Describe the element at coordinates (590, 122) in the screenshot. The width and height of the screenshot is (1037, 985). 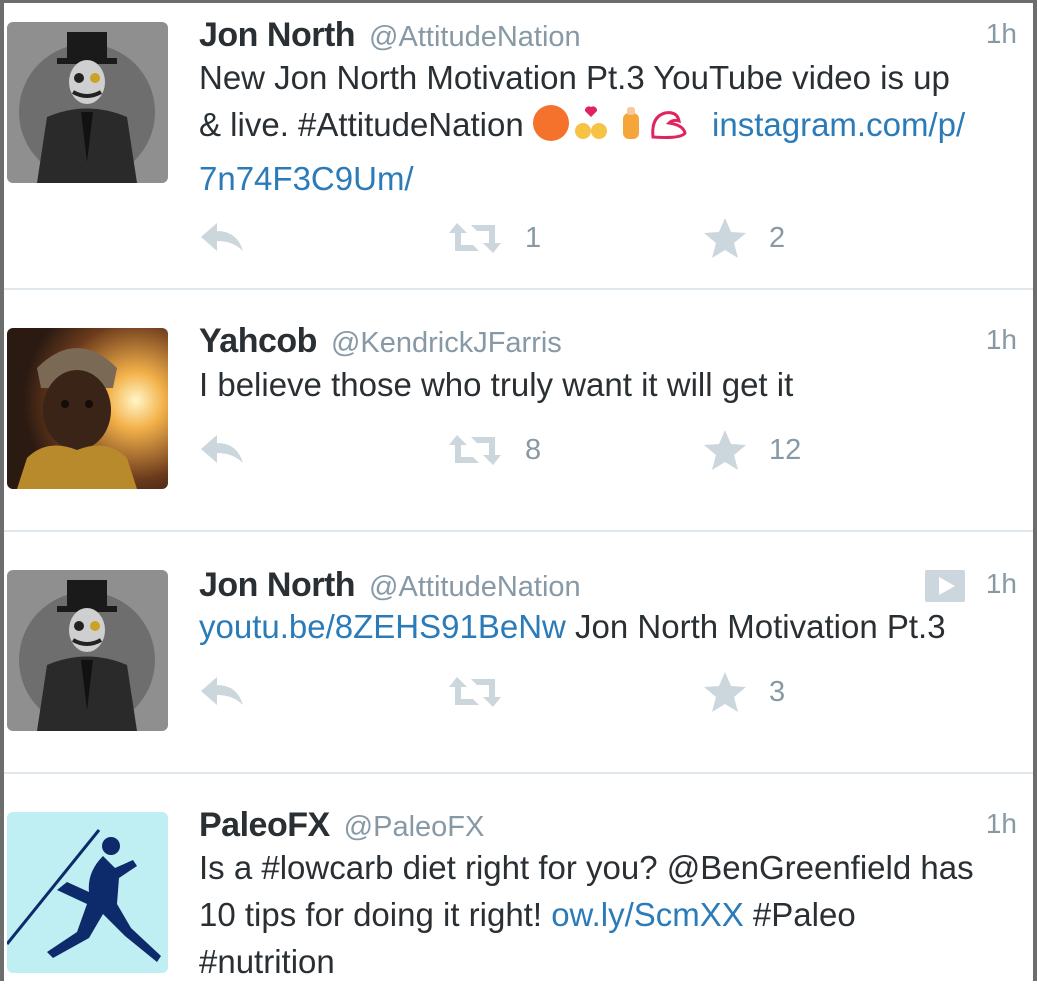
I see `couple-heart-emoji` at that location.